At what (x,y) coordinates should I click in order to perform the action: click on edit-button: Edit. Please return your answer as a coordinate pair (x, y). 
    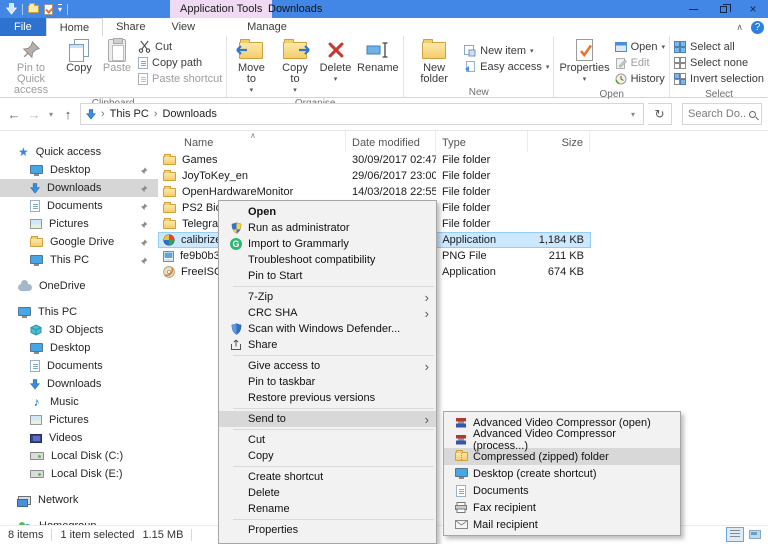
    Looking at the image, I should click on (640, 62).